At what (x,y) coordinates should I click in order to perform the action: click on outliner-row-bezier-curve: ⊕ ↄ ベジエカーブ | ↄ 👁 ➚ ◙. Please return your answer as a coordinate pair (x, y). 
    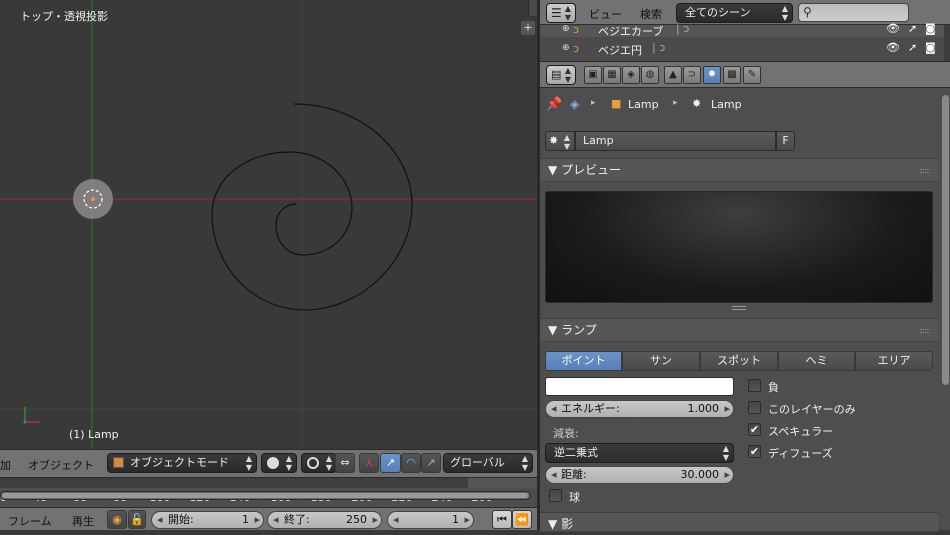
    Looking at the image, I should click on (745, 30).